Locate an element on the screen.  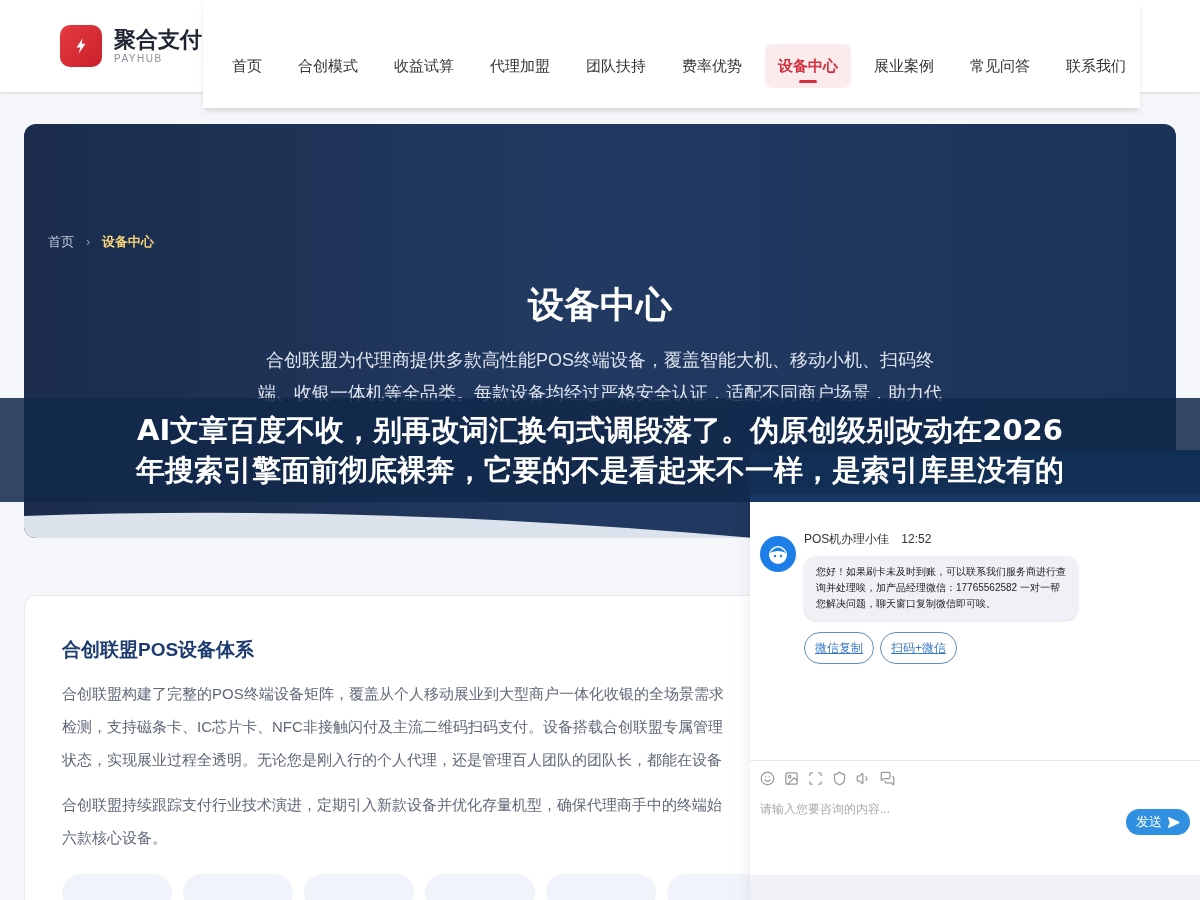
shield-icon is located at coordinates (839, 778).